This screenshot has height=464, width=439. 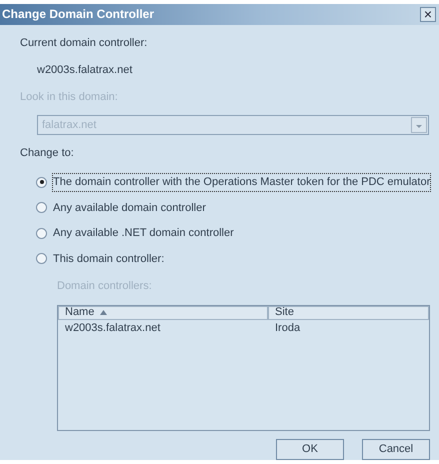 What do you see at coordinates (47, 153) in the screenshot?
I see `field-label: Change to:` at bounding box center [47, 153].